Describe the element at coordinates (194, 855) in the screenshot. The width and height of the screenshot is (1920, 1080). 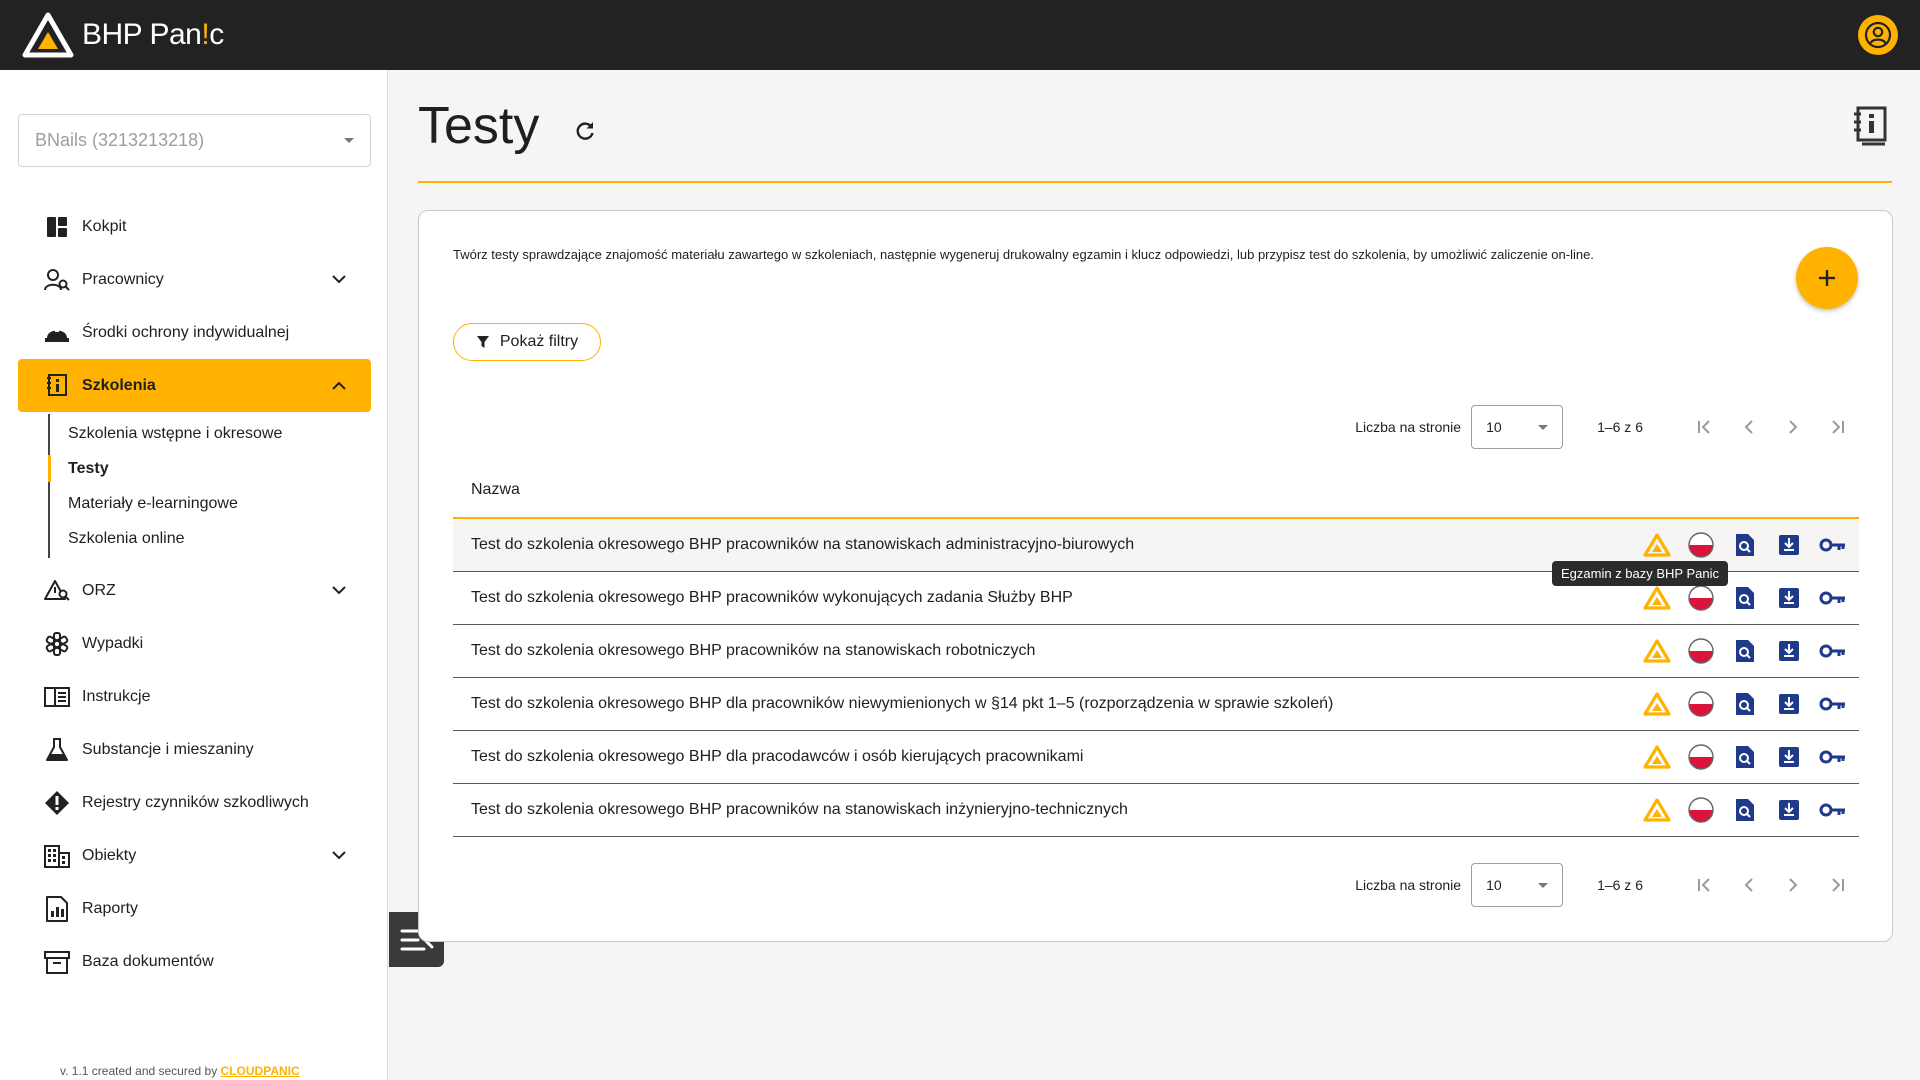
I see `sidebar-item-obiekty: Obiekty` at that location.